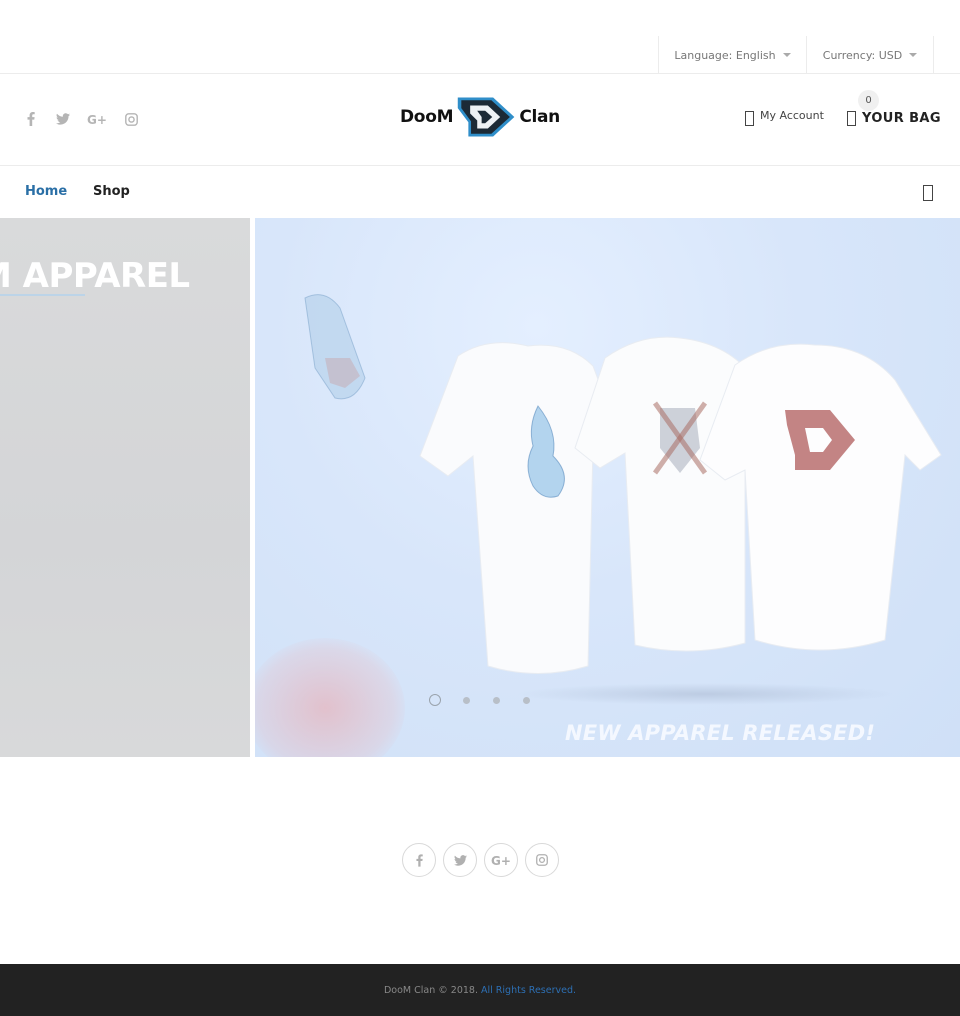  Describe the element at coordinates (720, 733) in the screenshot. I see `slide-caption: NEW APPAREL RELEASED!` at that location.